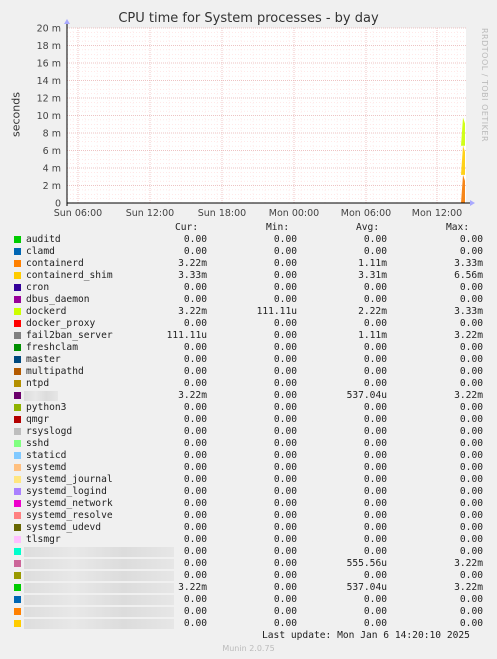 This screenshot has height=659, width=497. Describe the element at coordinates (248, 252) in the screenshot. I see `legend-row: clamd 0.00 0.00 0.00 0.00` at that location.